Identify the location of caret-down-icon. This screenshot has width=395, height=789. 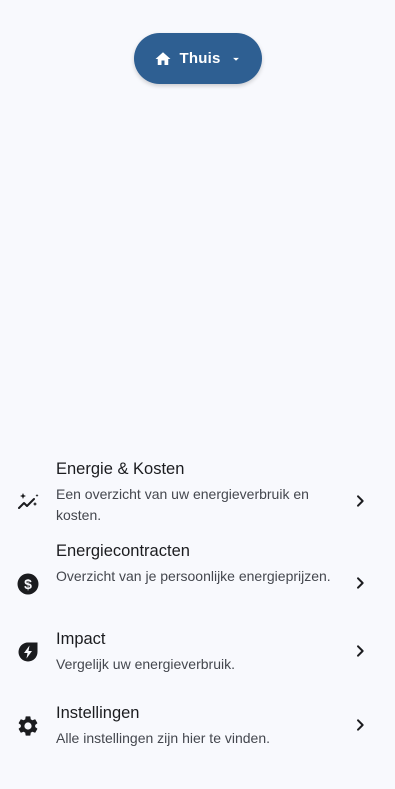
(236, 59).